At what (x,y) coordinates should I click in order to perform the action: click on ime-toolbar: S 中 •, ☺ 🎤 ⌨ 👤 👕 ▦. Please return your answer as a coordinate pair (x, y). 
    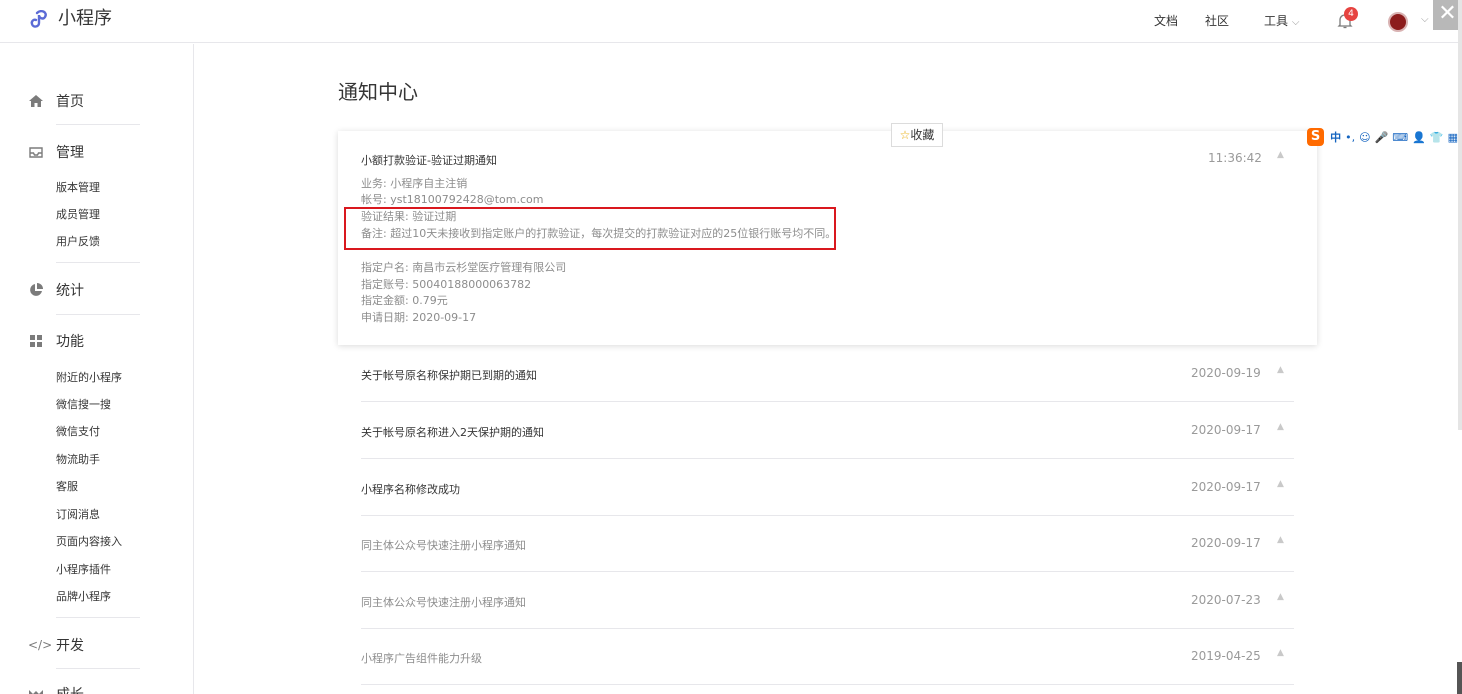
    Looking at the image, I should click on (1384, 137).